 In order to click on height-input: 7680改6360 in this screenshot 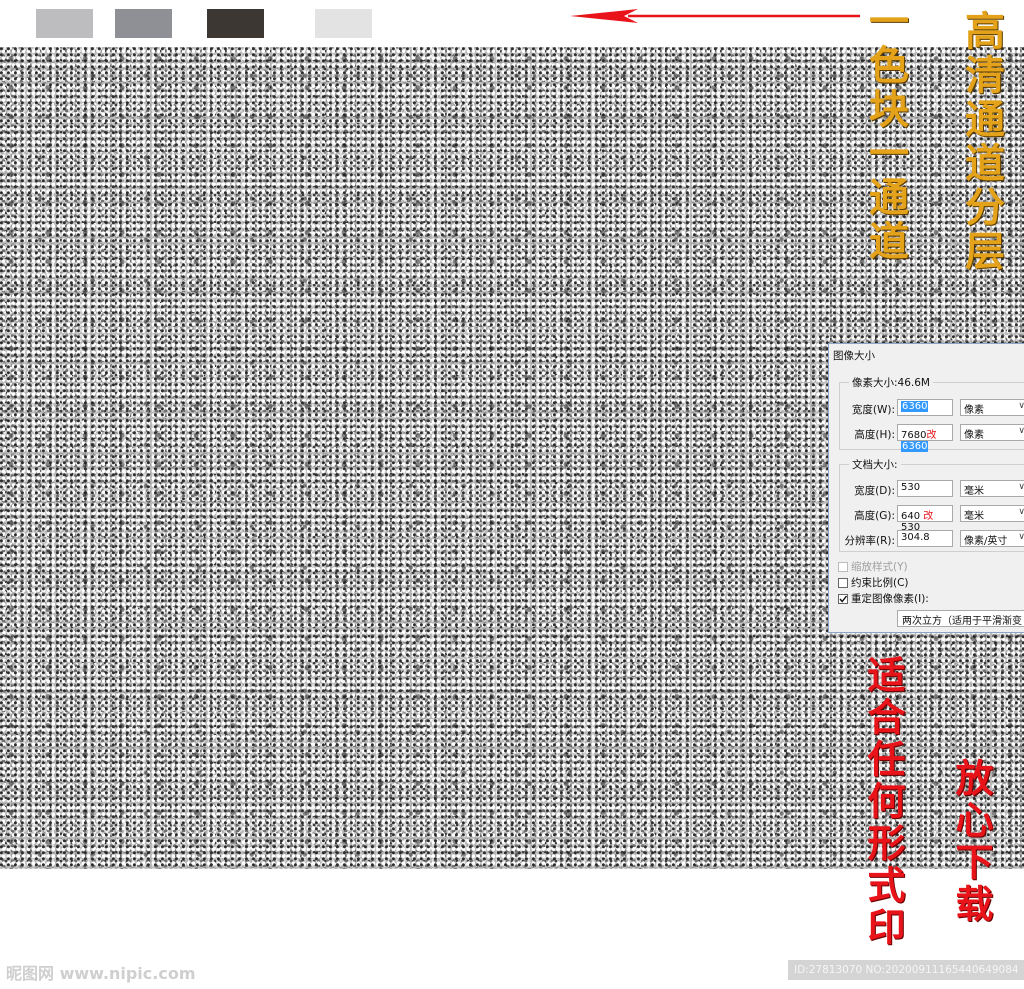, I will do `click(925, 438)`.